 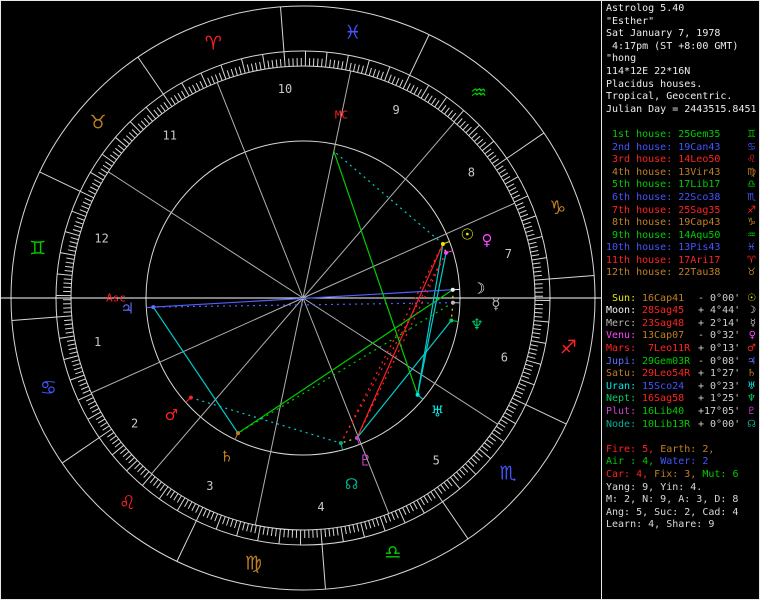 I want to click on julian-day: Julian Day = 2443515.8451, so click(x=681, y=109).